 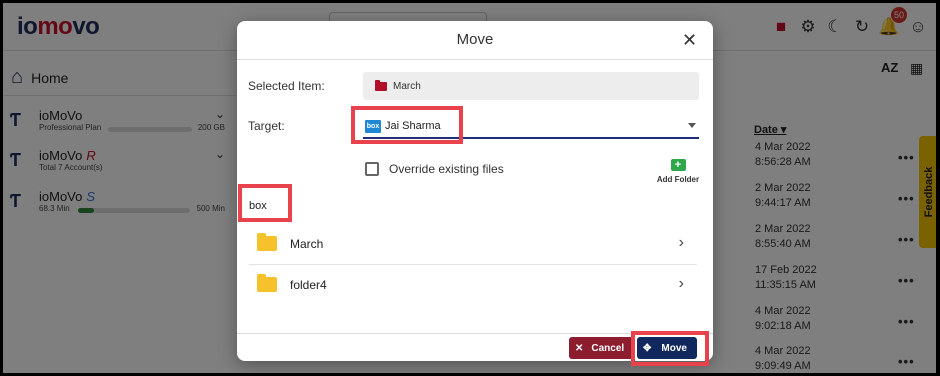 I want to click on cancel-label: Cancel, so click(x=608, y=348).